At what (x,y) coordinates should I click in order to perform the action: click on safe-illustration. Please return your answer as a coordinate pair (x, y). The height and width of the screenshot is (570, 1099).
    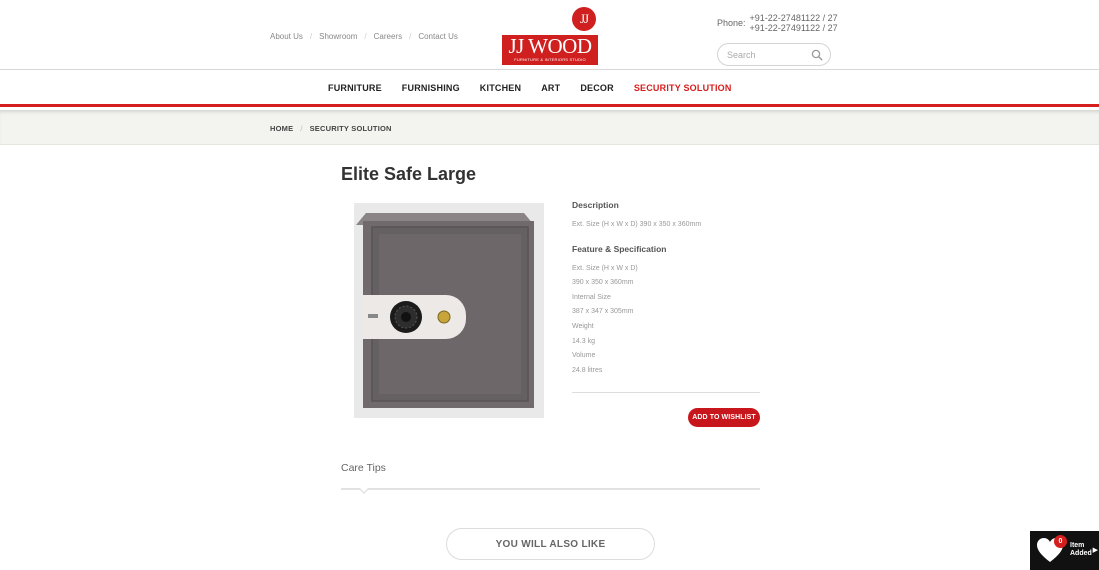
    Looking at the image, I should click on (449, 310).